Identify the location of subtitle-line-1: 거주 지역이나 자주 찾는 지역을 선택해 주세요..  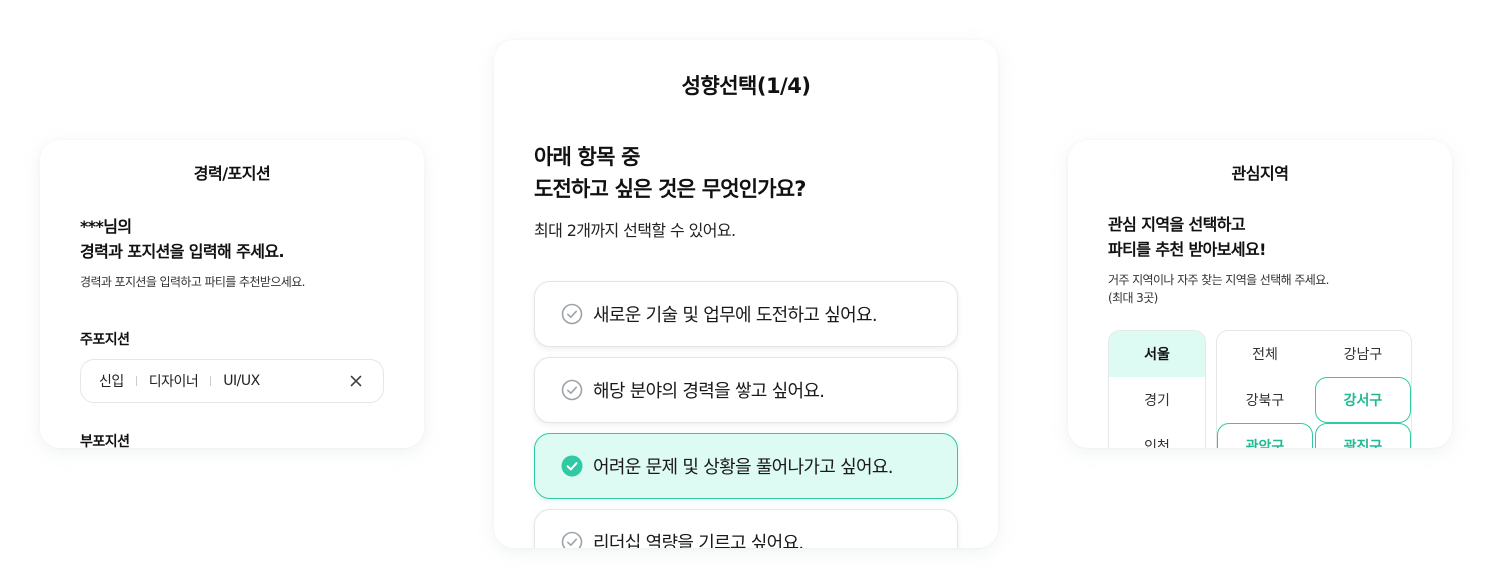
(1218, 280).